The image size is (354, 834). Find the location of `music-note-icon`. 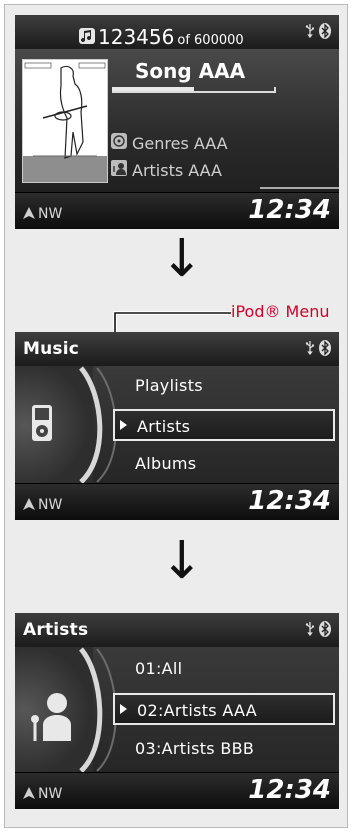

music-note-icon is located at coordinates (87, 38).